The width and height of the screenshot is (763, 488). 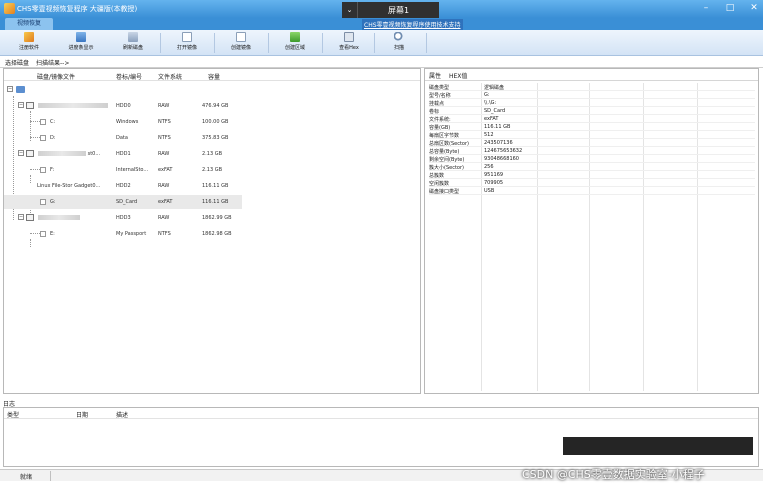 What do you see at coordinates (412, 24) in the screenshot?
I see `help-link: CHS零壹视频恢复程序使用技术支持` at bounding box center [412, 24].